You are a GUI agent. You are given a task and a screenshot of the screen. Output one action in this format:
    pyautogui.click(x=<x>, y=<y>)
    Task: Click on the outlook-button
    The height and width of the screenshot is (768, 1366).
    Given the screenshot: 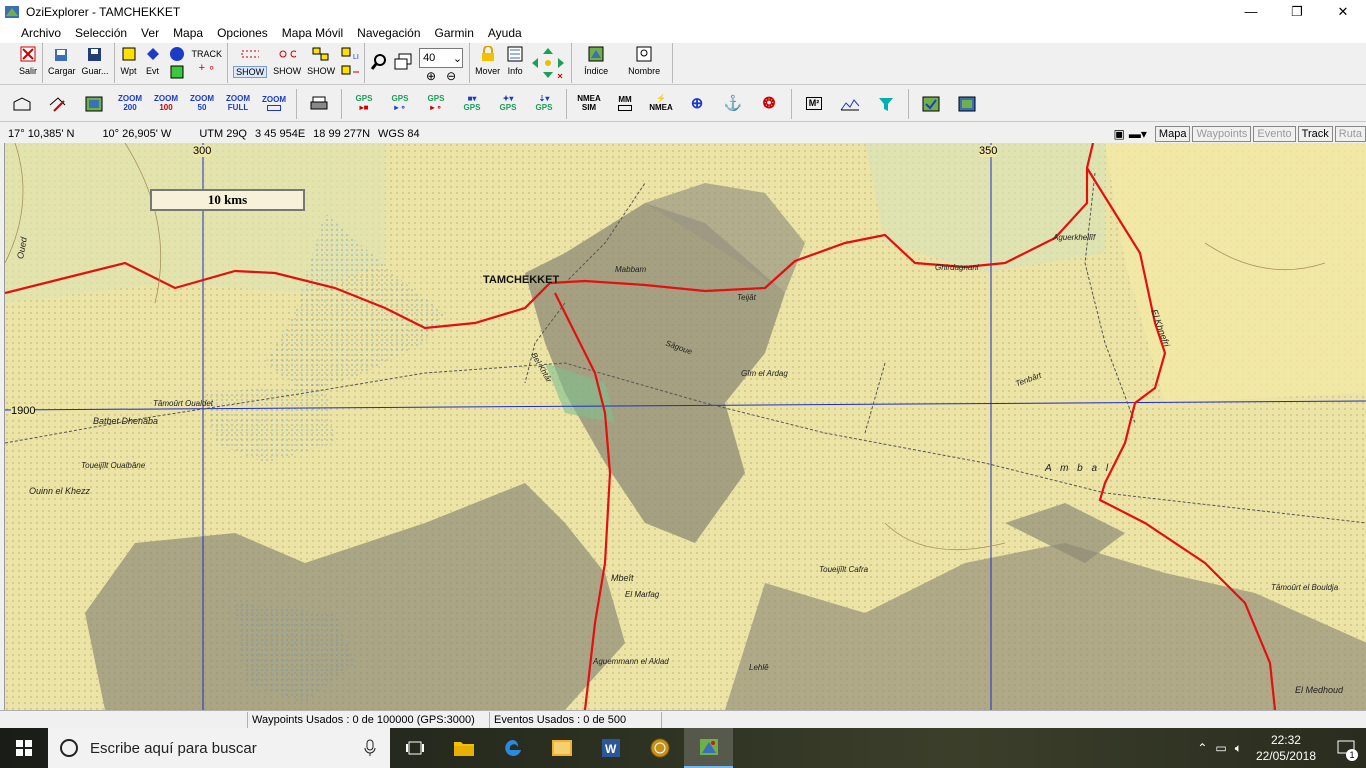 What is the action you would take?
    pyautogui.click(x=561, y=748)
    